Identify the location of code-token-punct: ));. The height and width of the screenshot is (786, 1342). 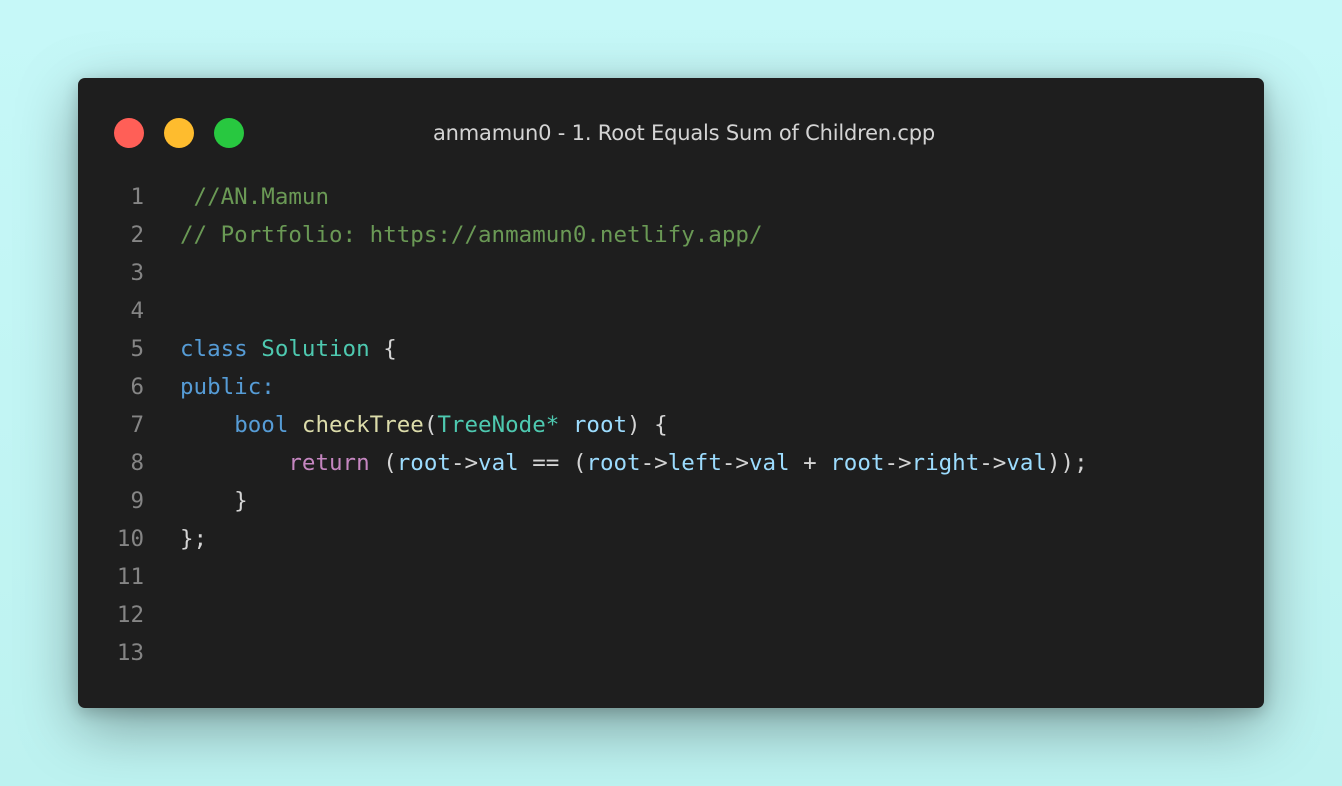
(1067, 463).